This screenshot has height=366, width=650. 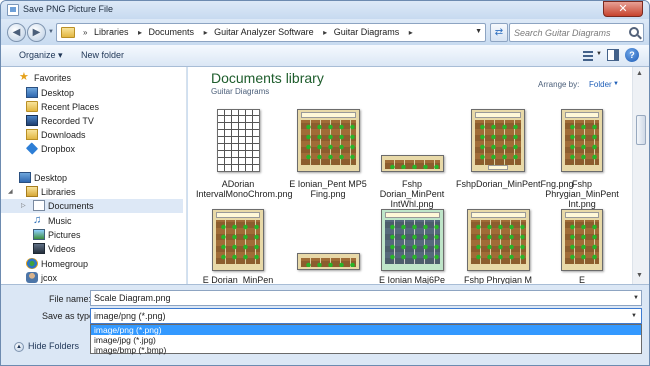 I want to click on help-button: ?, so click(x=632, y=55).